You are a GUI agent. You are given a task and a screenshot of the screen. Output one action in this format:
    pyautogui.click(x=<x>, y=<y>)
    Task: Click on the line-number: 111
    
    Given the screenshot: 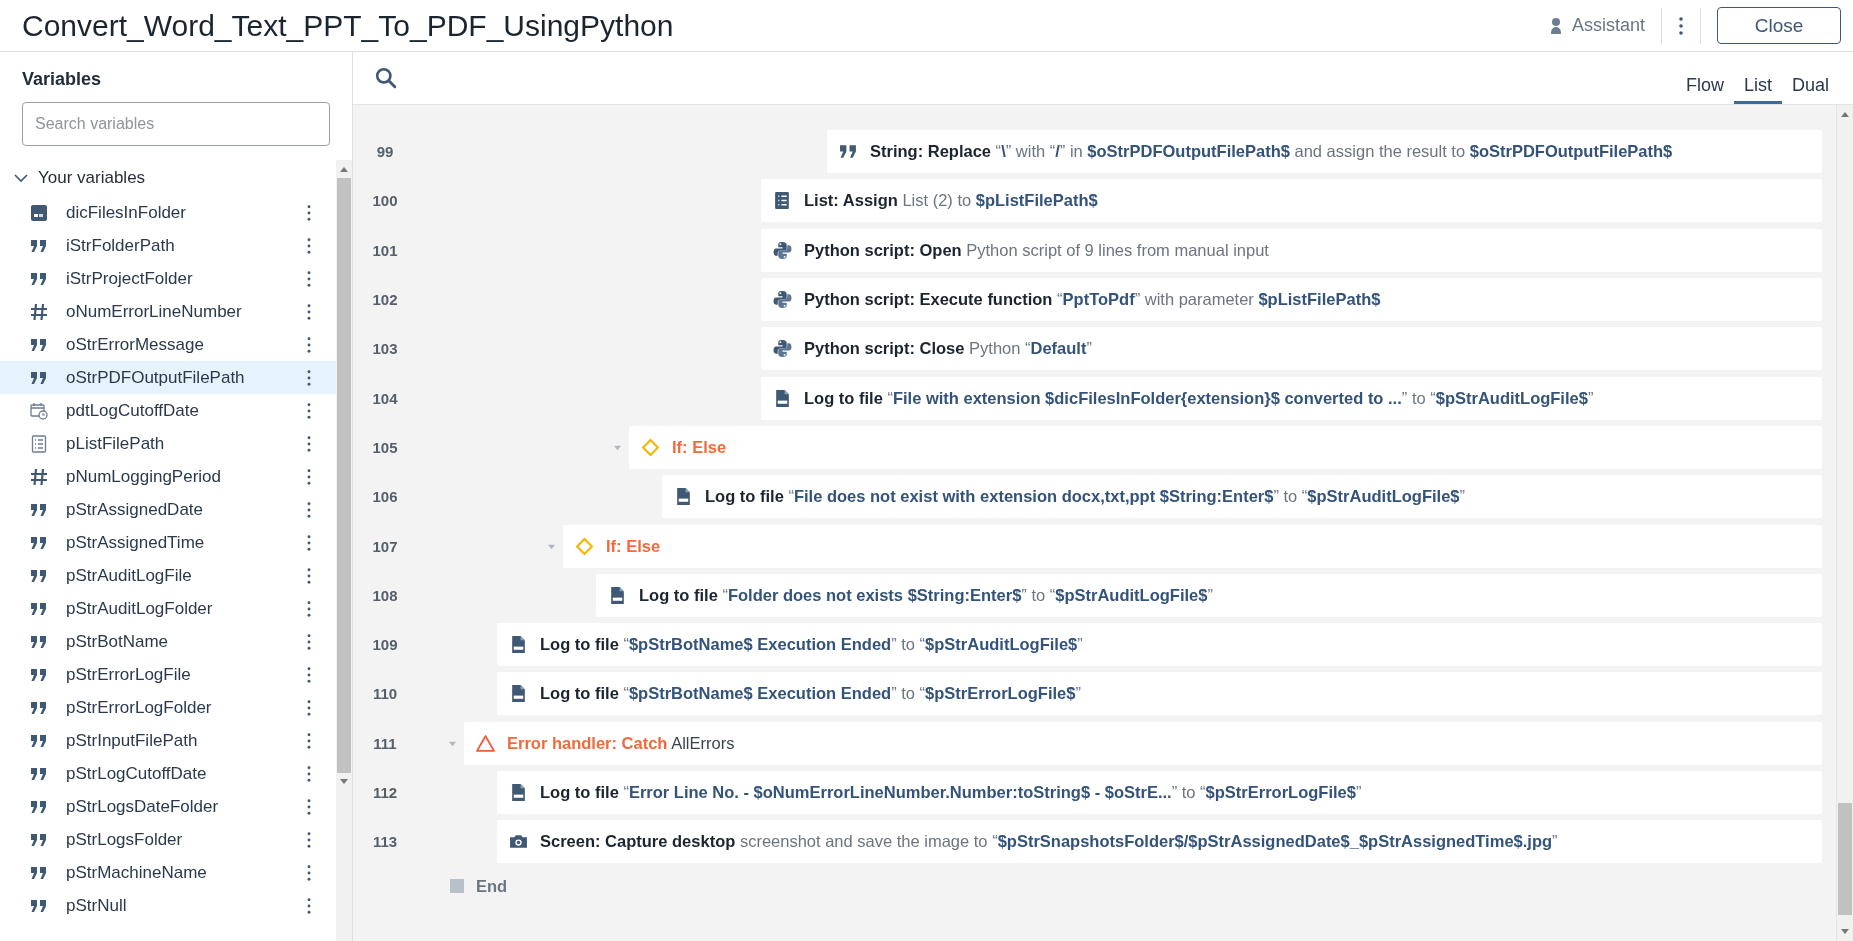 What is the action you would take?
    pyautogui.click(x=385, y=743)
    